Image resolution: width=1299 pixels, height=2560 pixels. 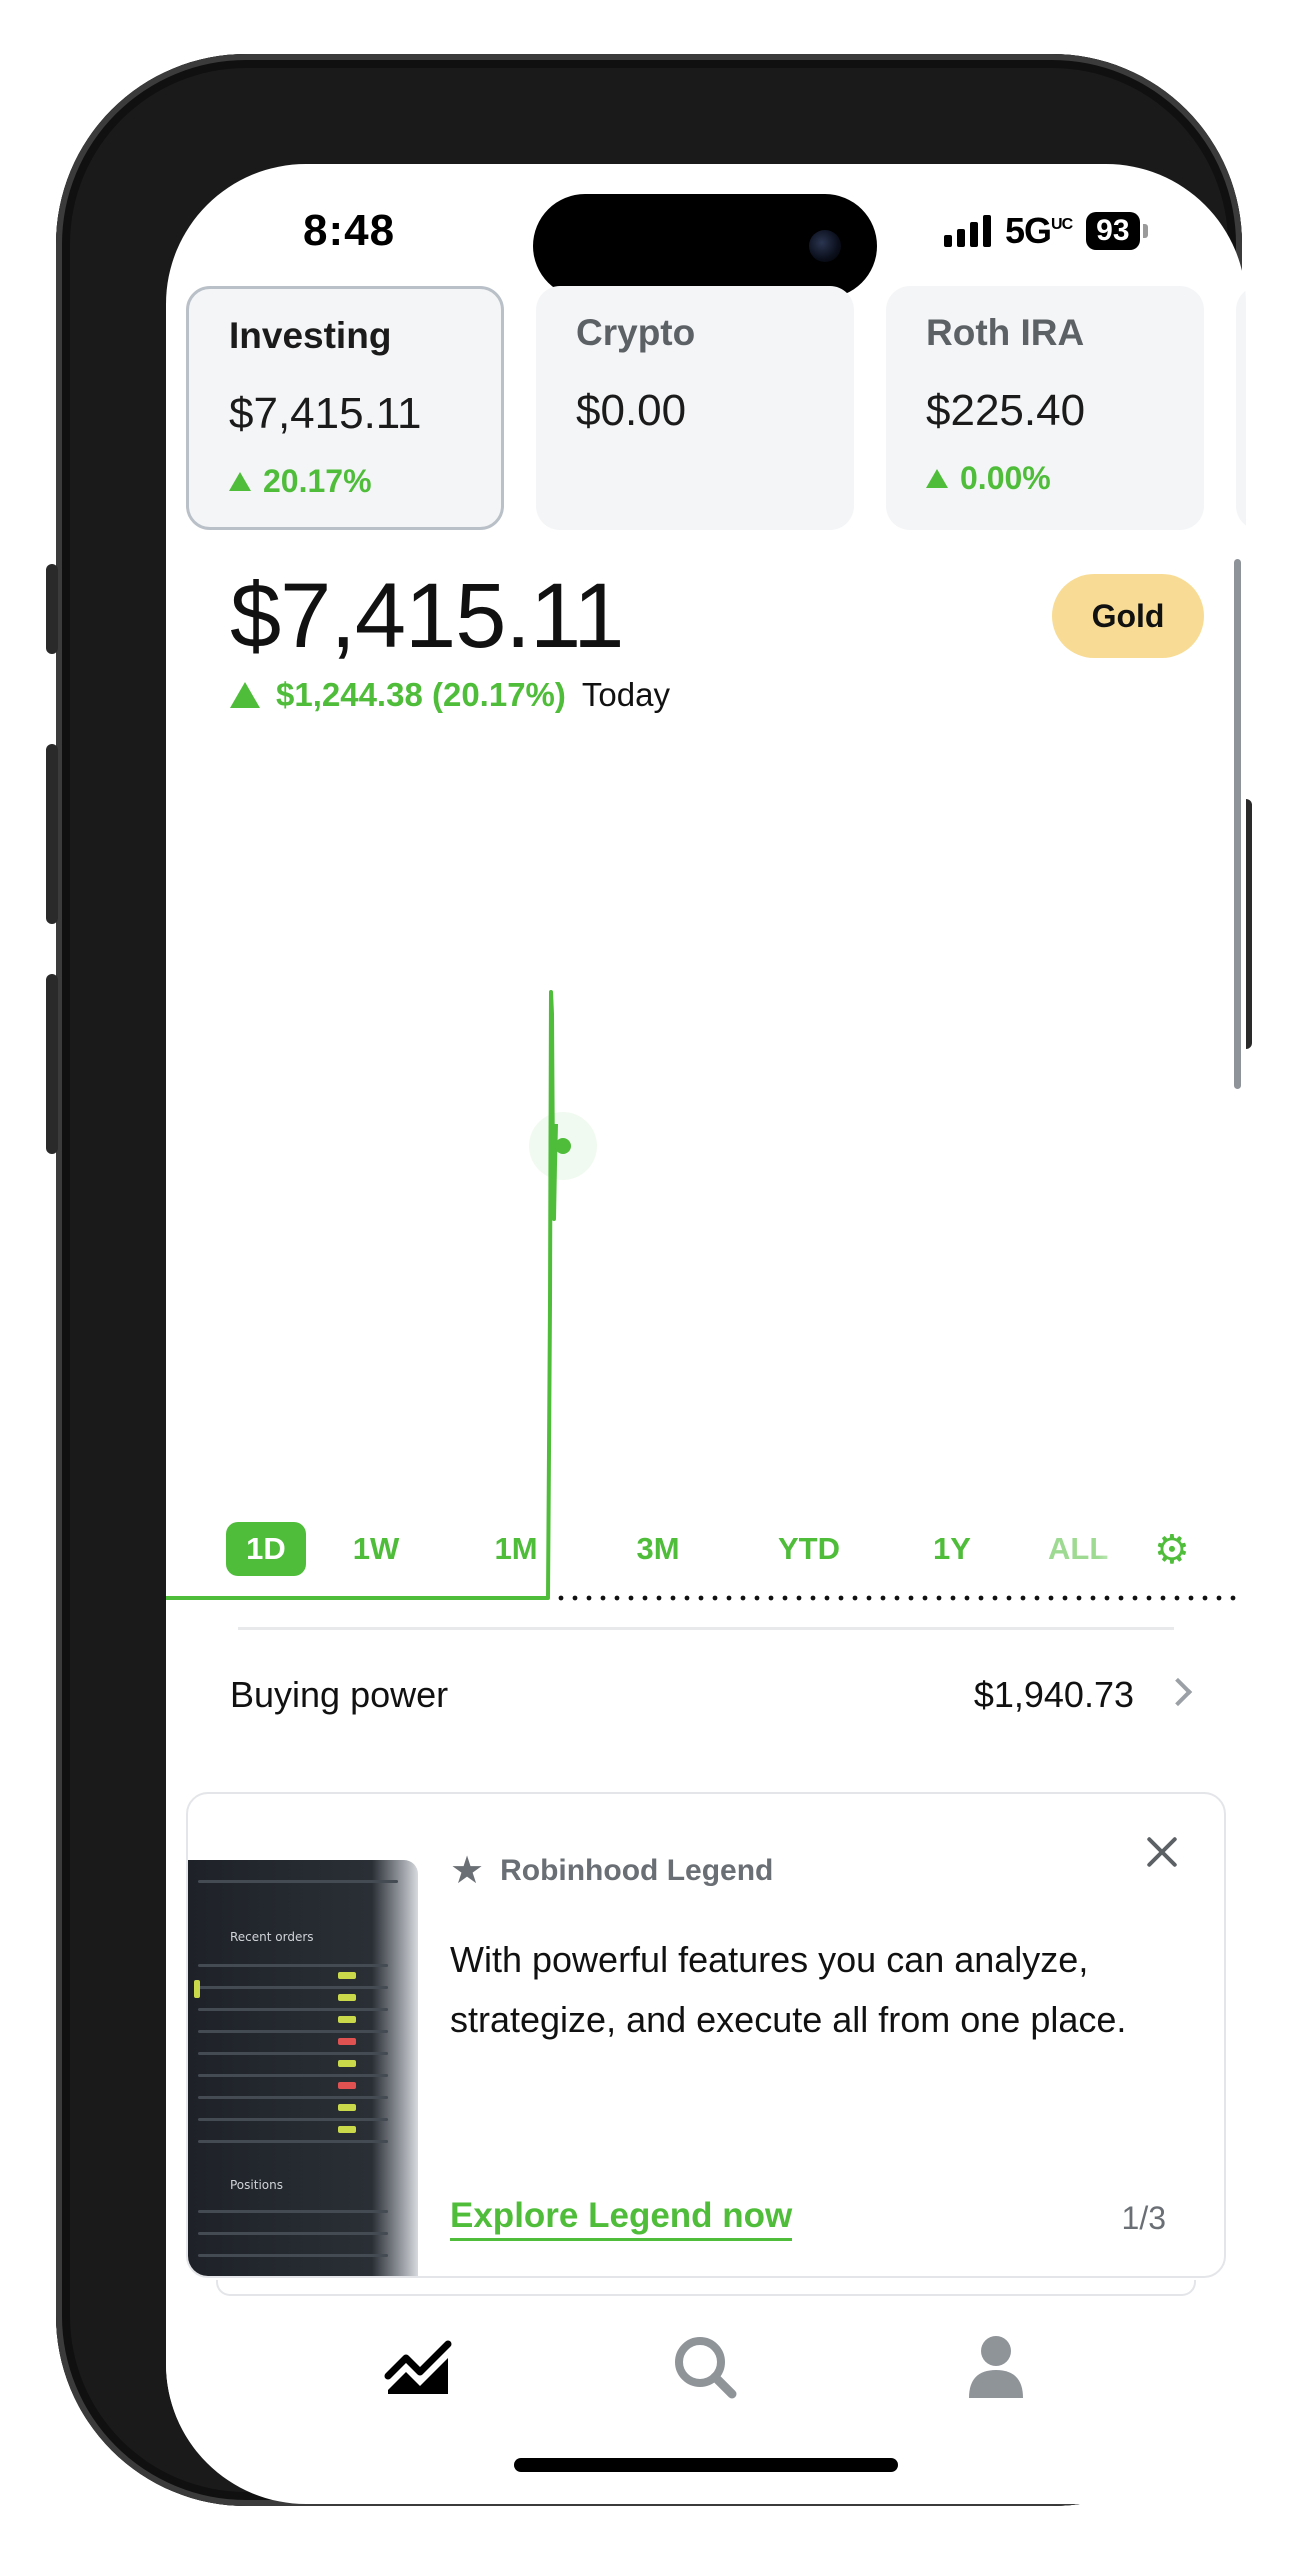 I want to click on range-selector: 1D 1W 1M 3M YTD 1Y ALL ⚙, so click(x=708, y=1549).